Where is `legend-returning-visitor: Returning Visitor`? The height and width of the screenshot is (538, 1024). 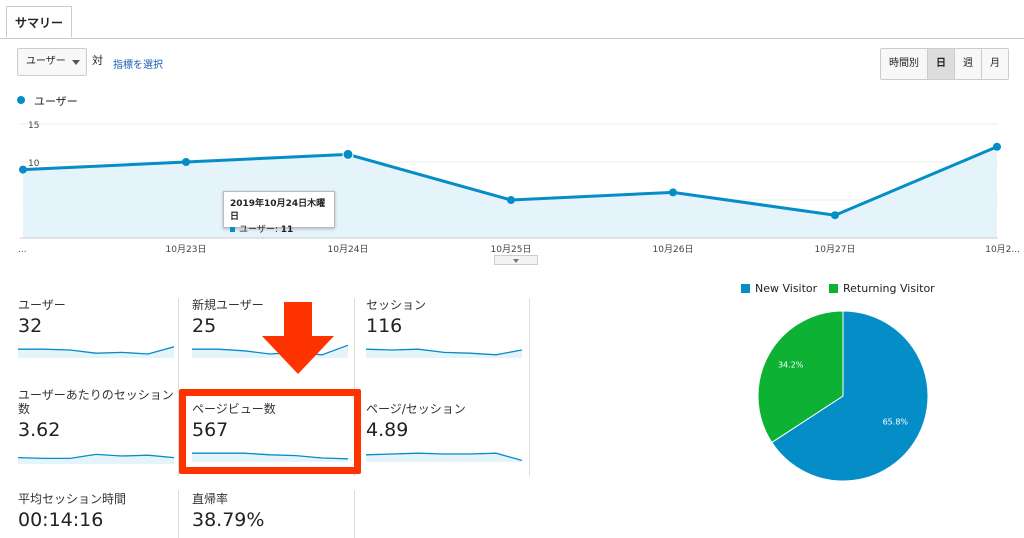 legend-returning-visitor: Returning Visitor is located at coordinates (889, 288).